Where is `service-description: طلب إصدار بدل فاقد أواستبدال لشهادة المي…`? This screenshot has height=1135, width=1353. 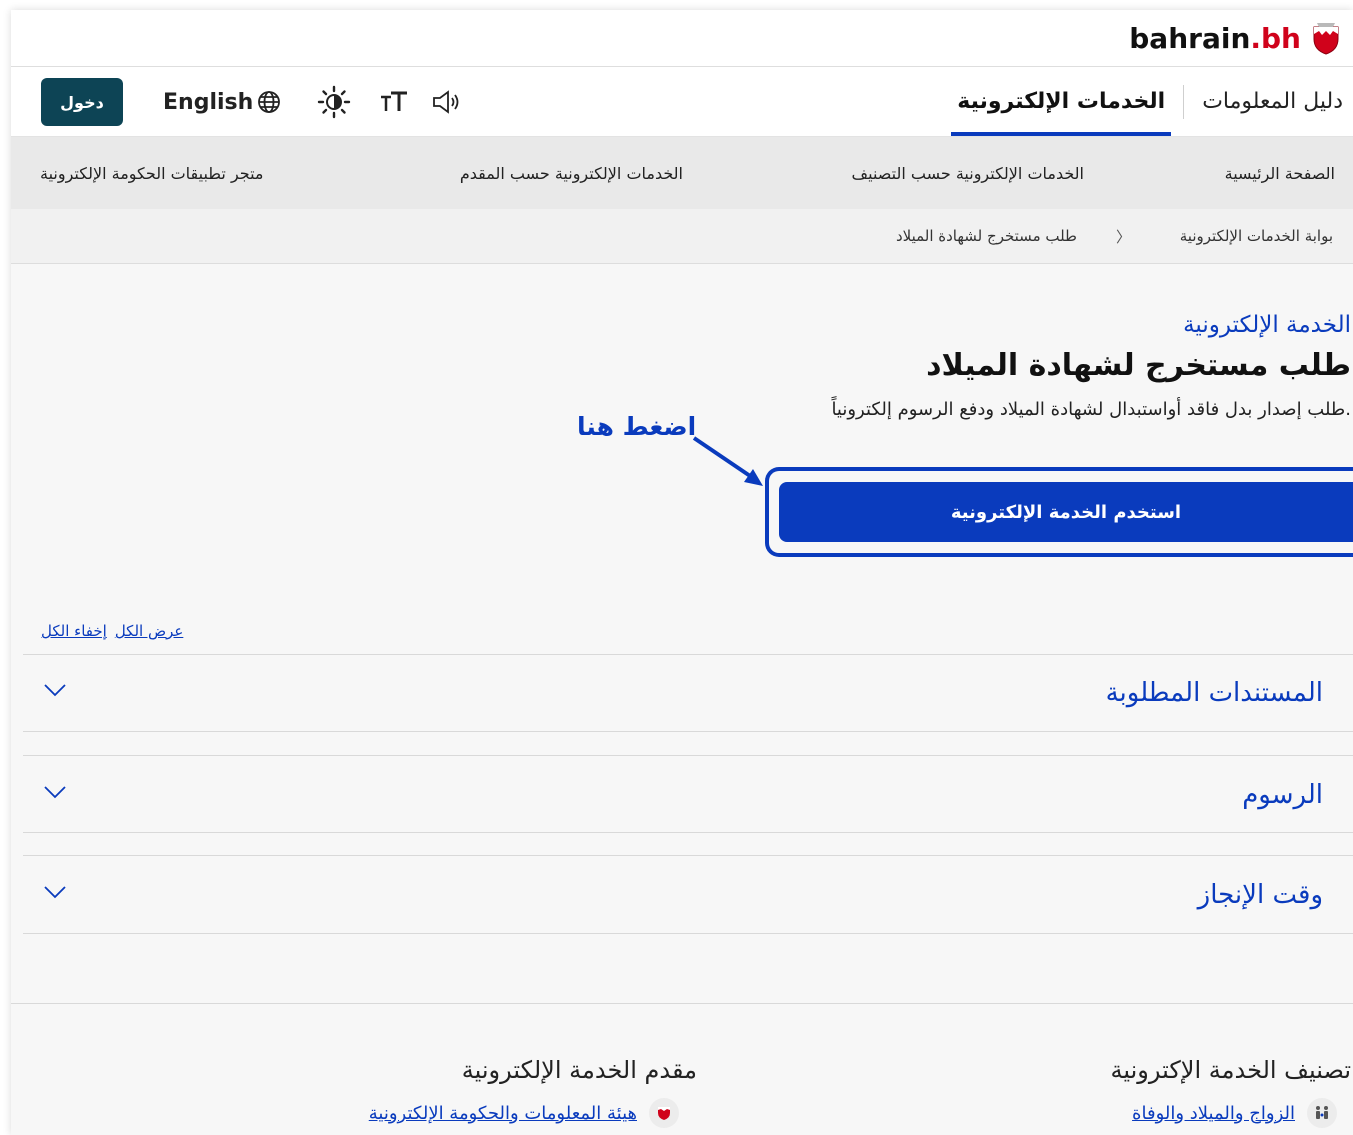 service-description: طلب إصدار بدل فاقد أواستبدال لشهادة المي… is located at coordinates (1091, 409).